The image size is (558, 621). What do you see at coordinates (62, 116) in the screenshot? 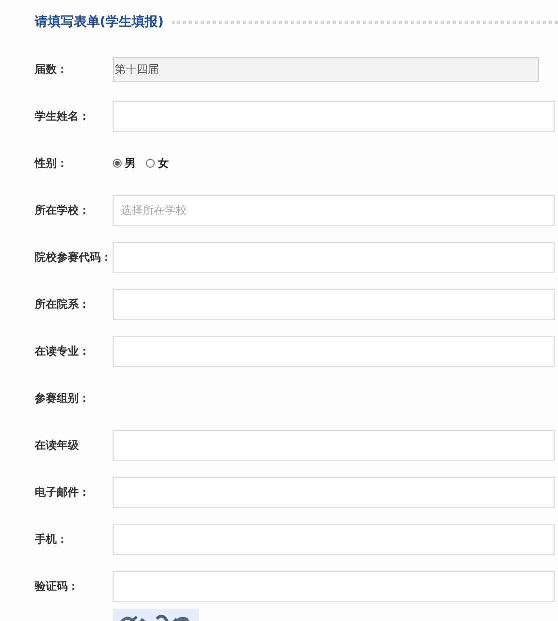
I see `field-label: 学生姓名：` at bounding box center [62, 116].